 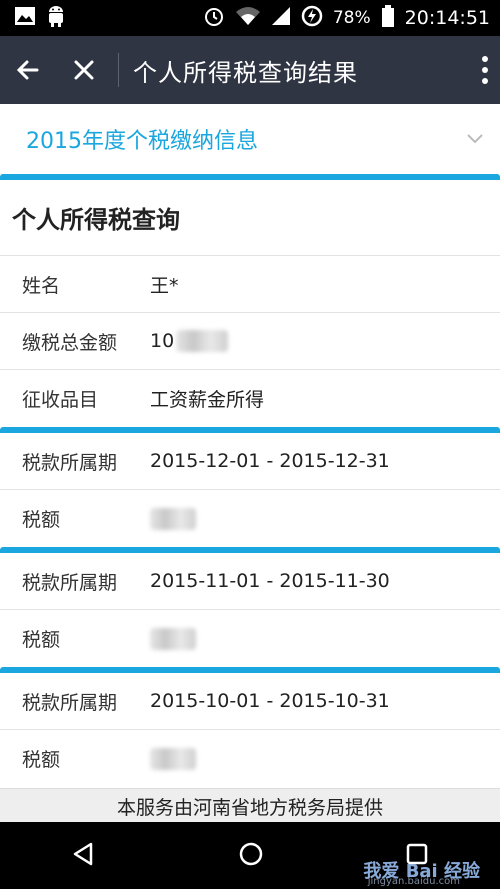 I want to click on page-title: 个人所得税查询结果, so click(x=245, y=72).